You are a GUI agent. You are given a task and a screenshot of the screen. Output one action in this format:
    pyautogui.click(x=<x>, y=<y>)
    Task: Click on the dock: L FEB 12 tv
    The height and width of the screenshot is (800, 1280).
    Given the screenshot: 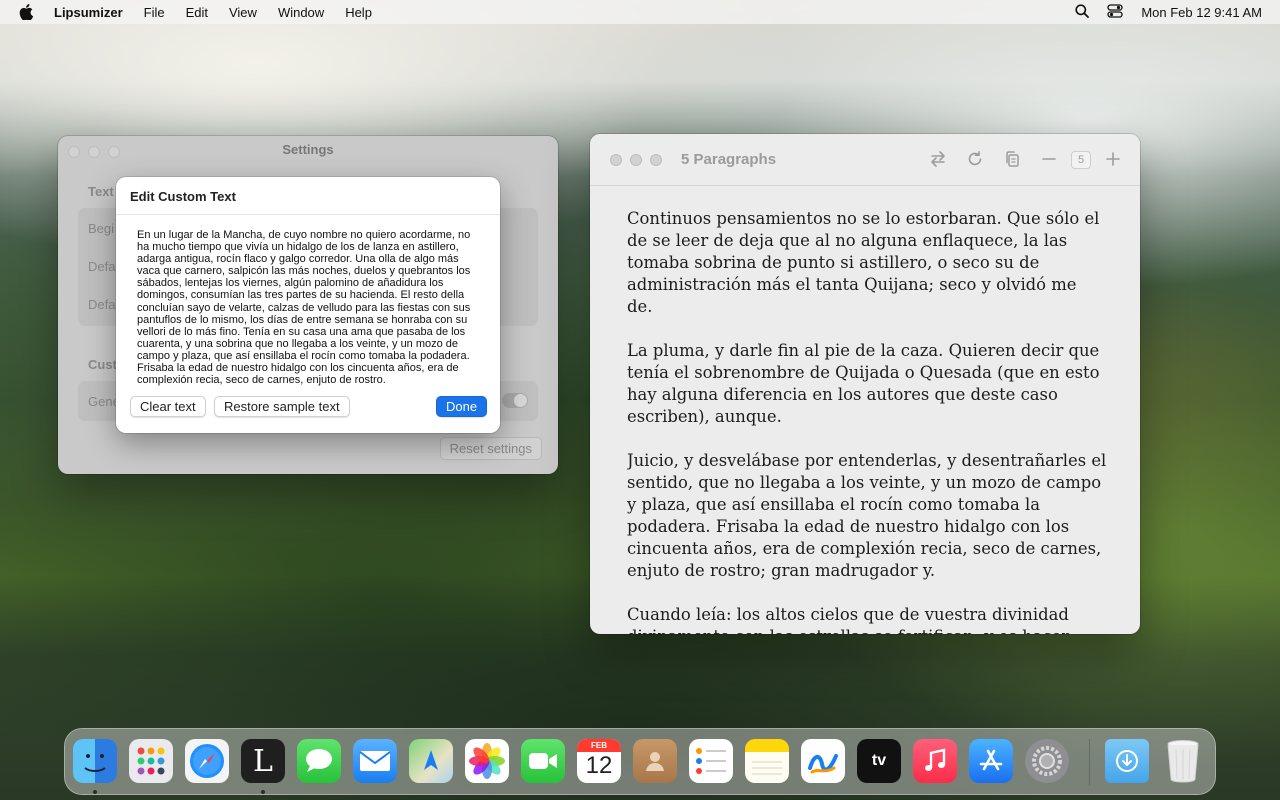 What is the action you would take?
    pyautogui.click(x=640, y=761)
    